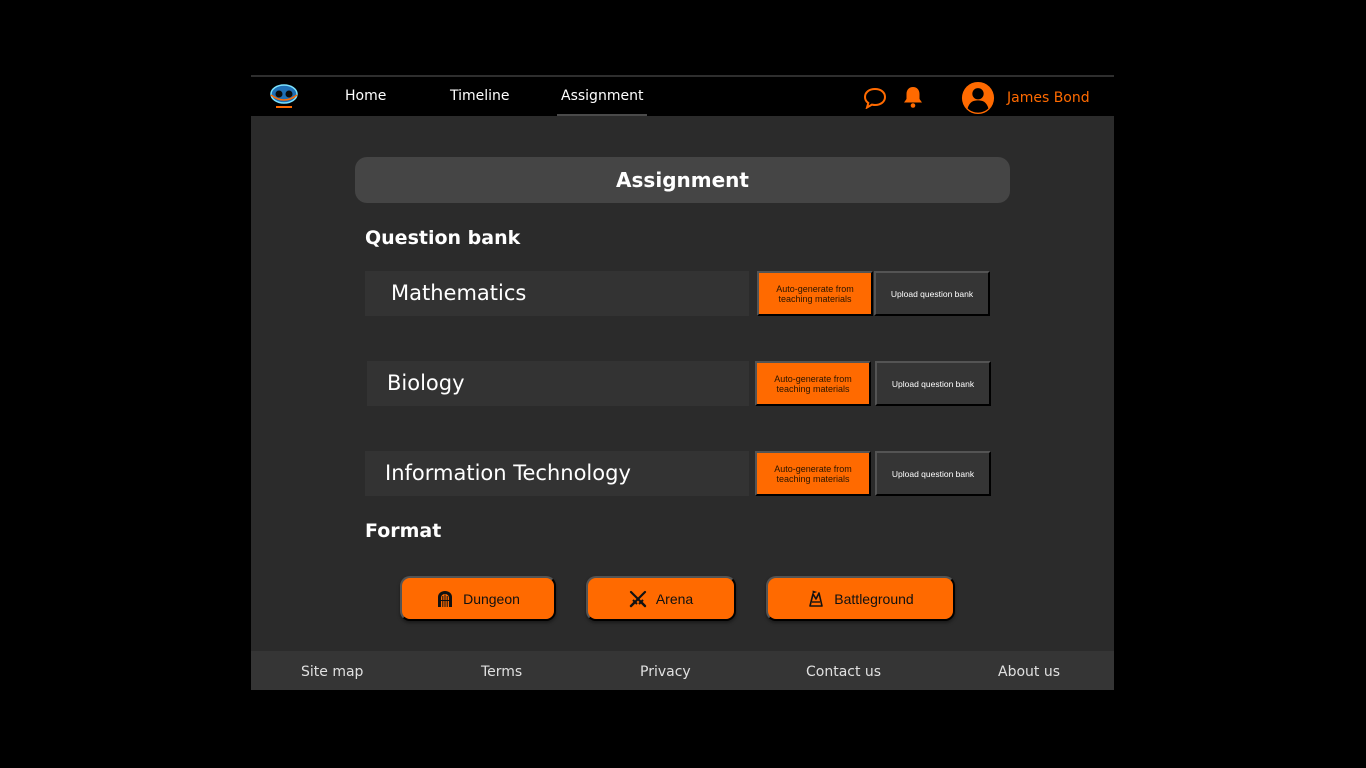 This screenshot has width=1366, height=768. What do you see at coordinates (284, 96) in the screenshot?
I see `logo-icon` at bounding box center [284, 96].